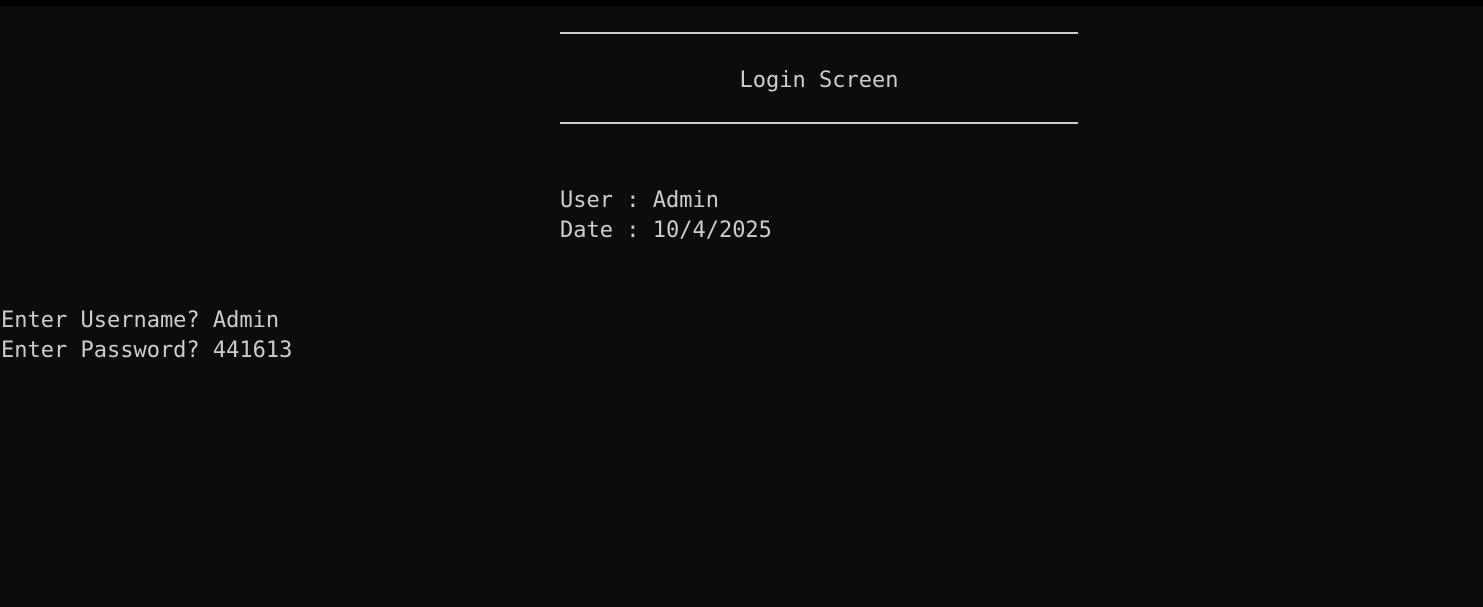 The image size is (1483, 607). I want to click on username-prompt-label: Enter Username?, so click(107, 320).